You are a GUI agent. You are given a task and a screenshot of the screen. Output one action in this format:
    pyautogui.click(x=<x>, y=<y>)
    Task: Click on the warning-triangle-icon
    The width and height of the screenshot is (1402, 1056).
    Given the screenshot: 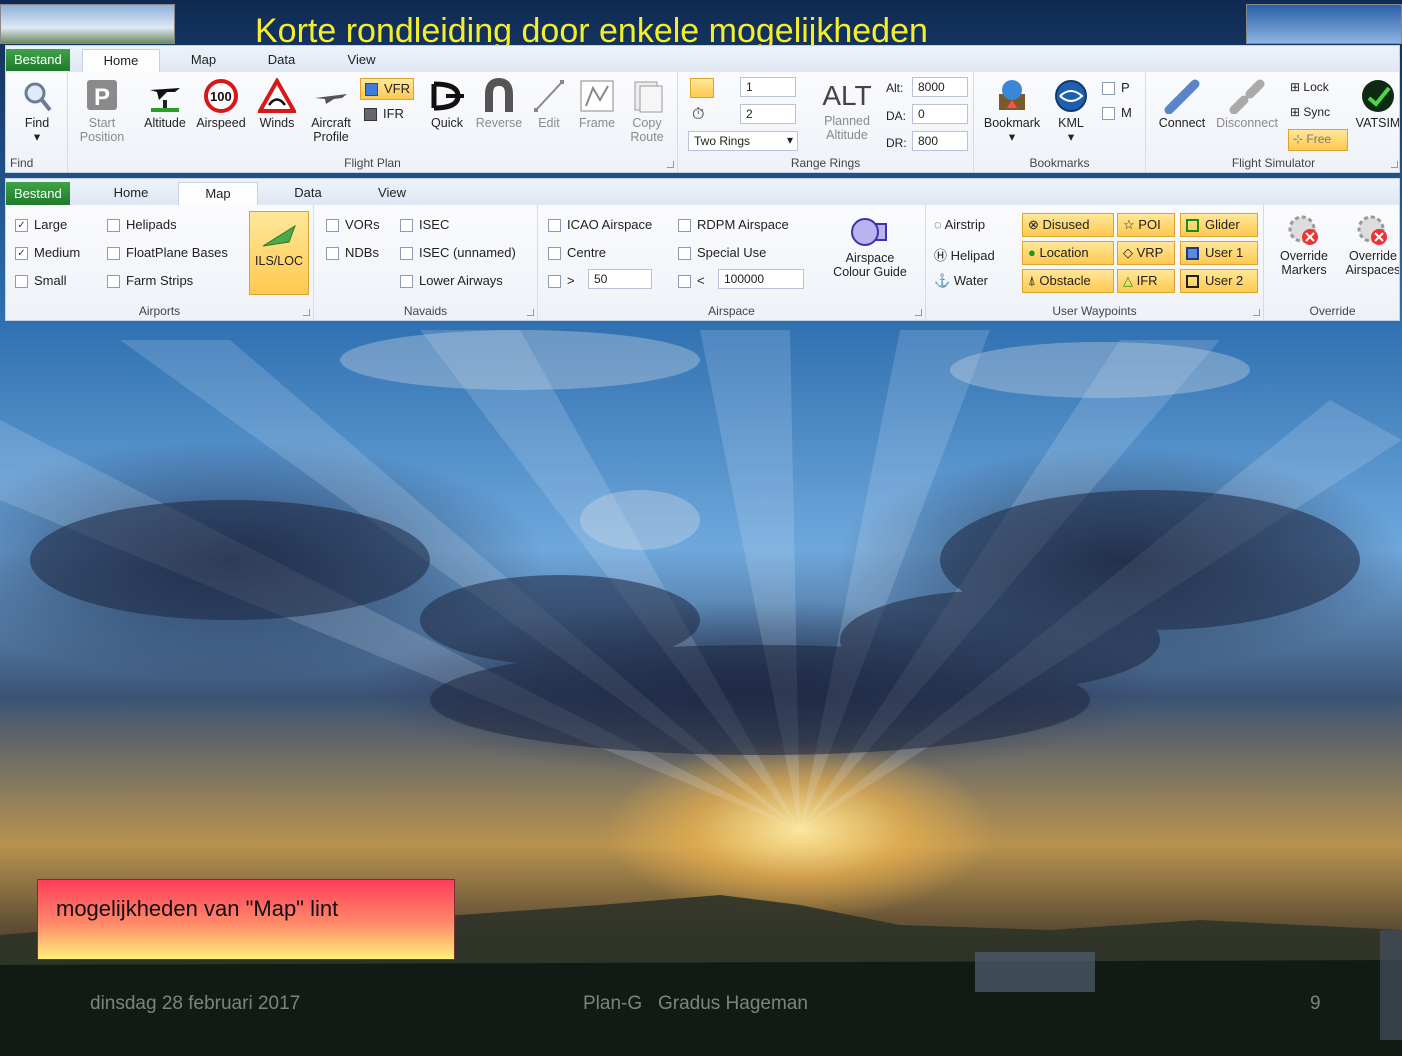 What is the action you would take?
    pyautogui.click(x=277, y=95)
    